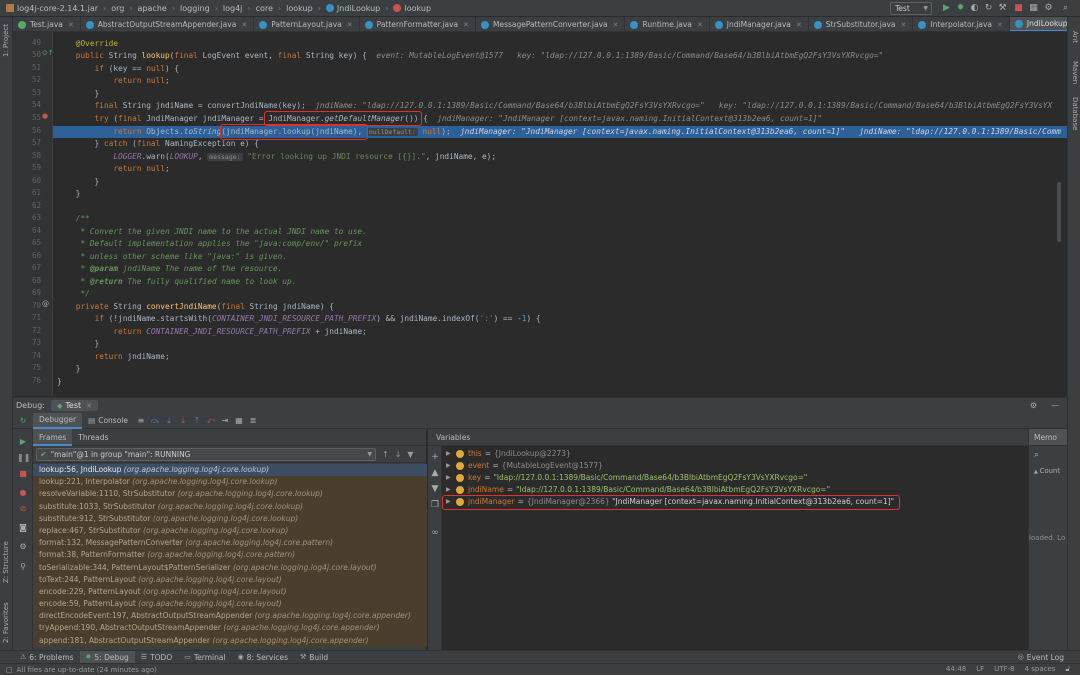 The width and height of the screenshot is (1080, 675). Describe the element at coordinates (107, 657) in the screenshot. I see `debug-tool-button: ✹ 5: Debug` at that location.